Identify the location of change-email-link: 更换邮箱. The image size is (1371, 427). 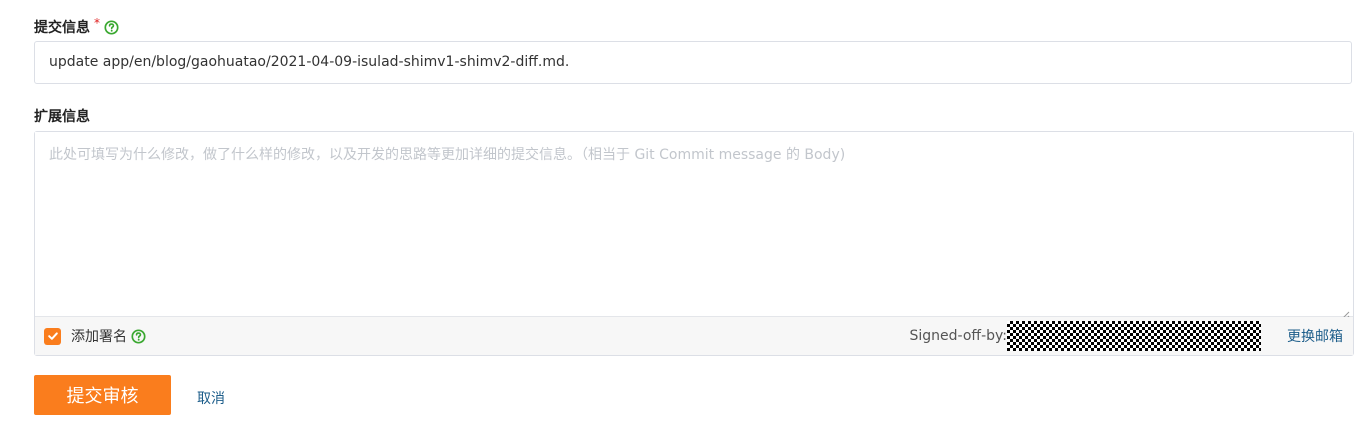
(1315, 336).